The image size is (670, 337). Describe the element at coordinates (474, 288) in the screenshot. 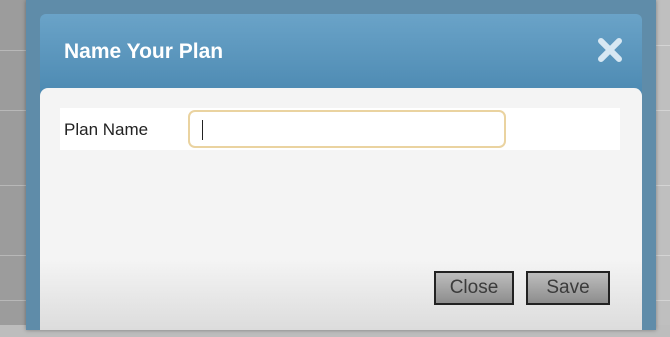

I see `close-button: Close` at that location.